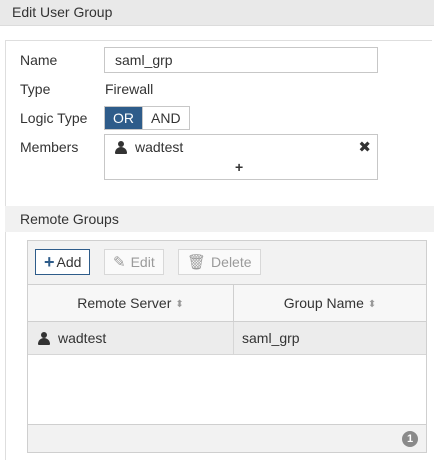 The height and width of the screenshot is (460, 434). What do you see at coordinates (69, 262) in the screenshot?
I see `add-button-label: Add` at bounding box center [69, 262].